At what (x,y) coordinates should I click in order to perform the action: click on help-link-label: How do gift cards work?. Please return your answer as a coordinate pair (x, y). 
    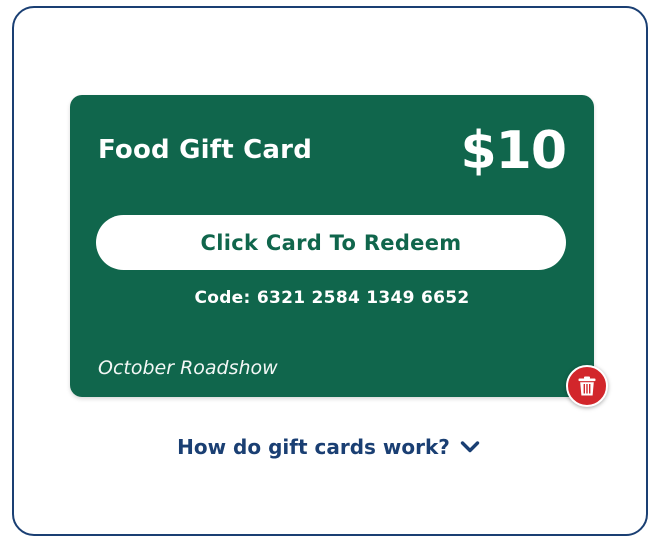
    Looking at the image, I should click on (313, 447).